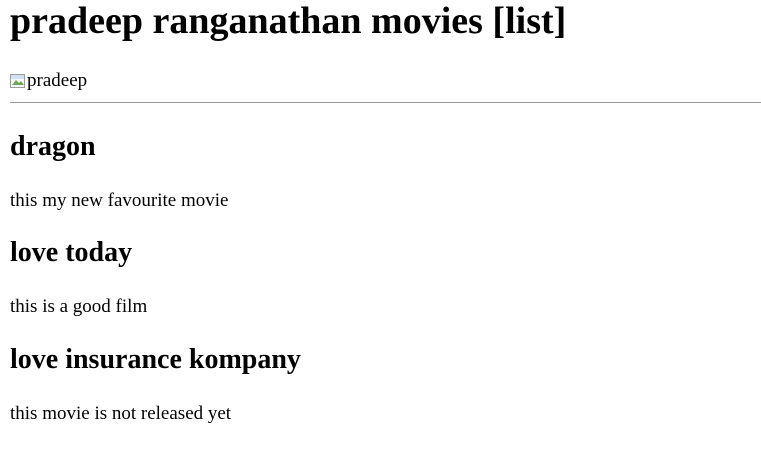 This screenshot has width=761, height=457. Describe the element at coordinates (79, 306) in the screenshot. I see `movie-description-love-today: this is a good film` at that location.